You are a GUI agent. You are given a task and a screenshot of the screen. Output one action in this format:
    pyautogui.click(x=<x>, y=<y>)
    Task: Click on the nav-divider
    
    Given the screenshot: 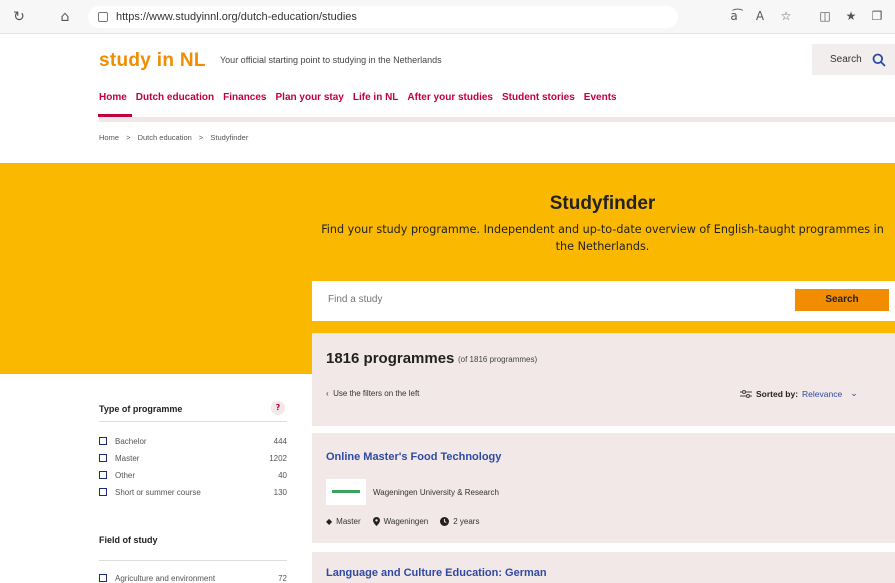 What is the action you would take?
    pyautogui.click(x=497, y=119)
    